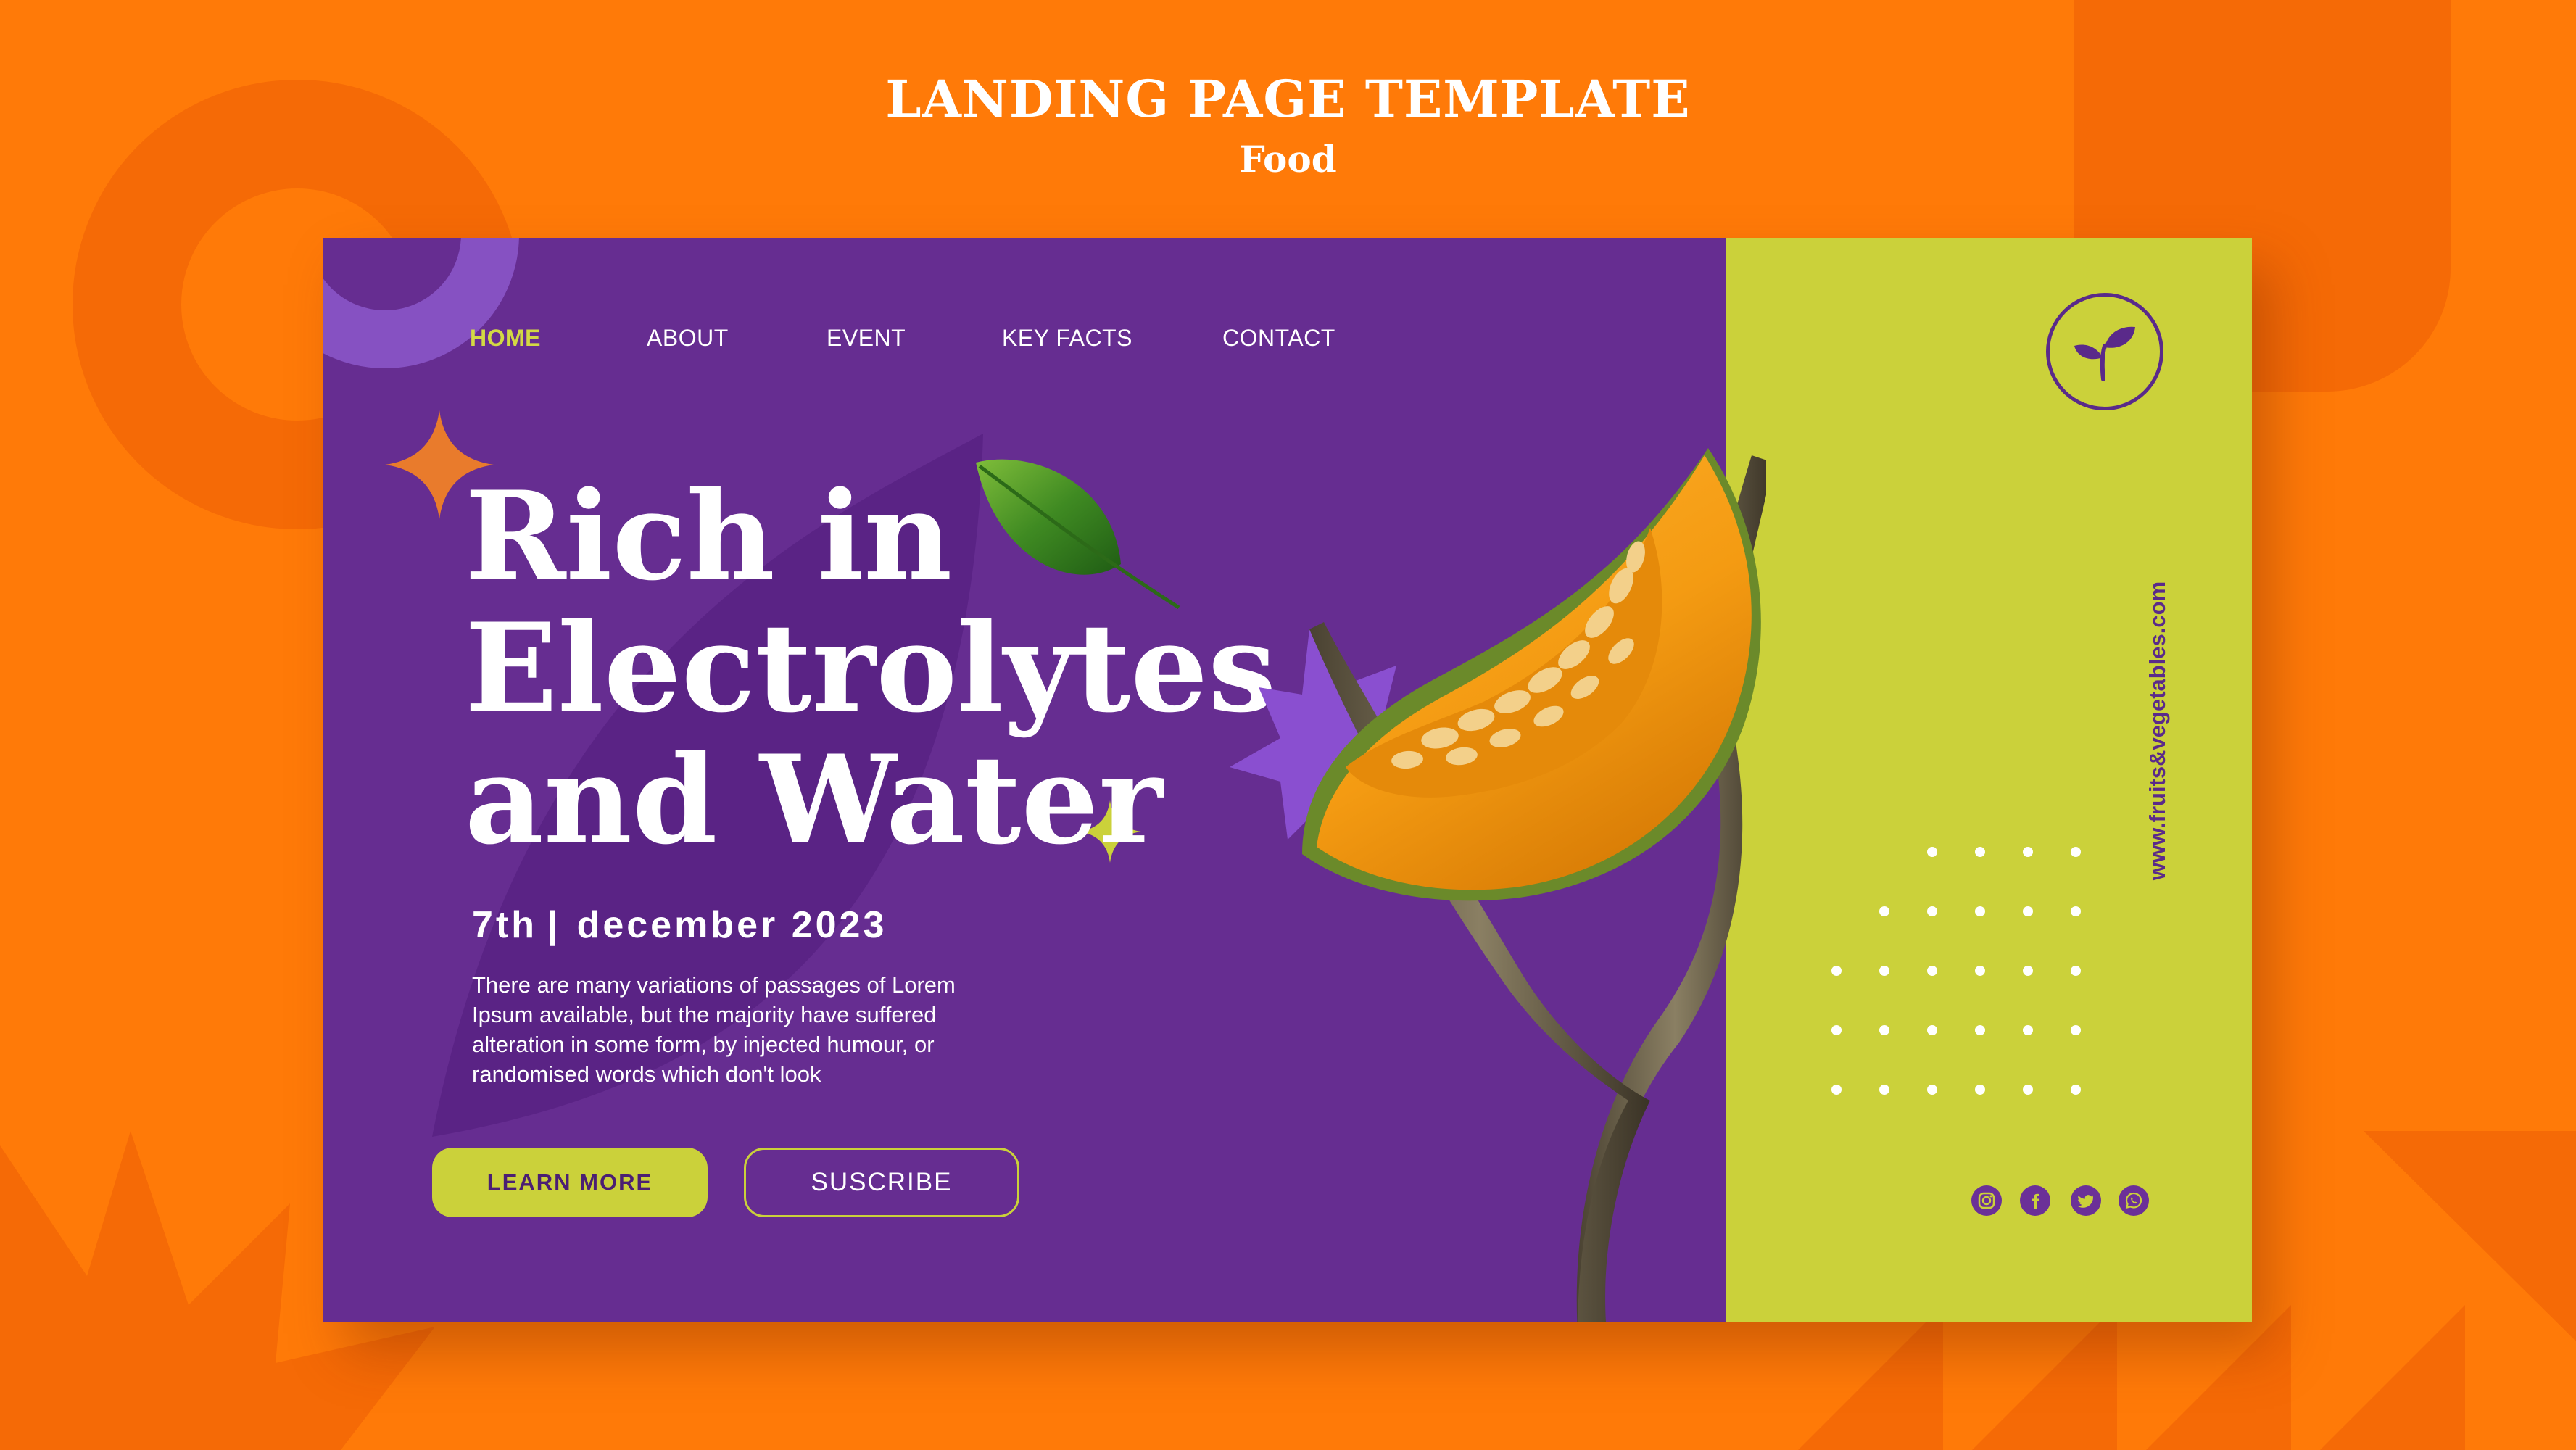  Describe the element at coordinates (867, 338) in the screenshot. I see `nav-item-event: EVENT` at that location.